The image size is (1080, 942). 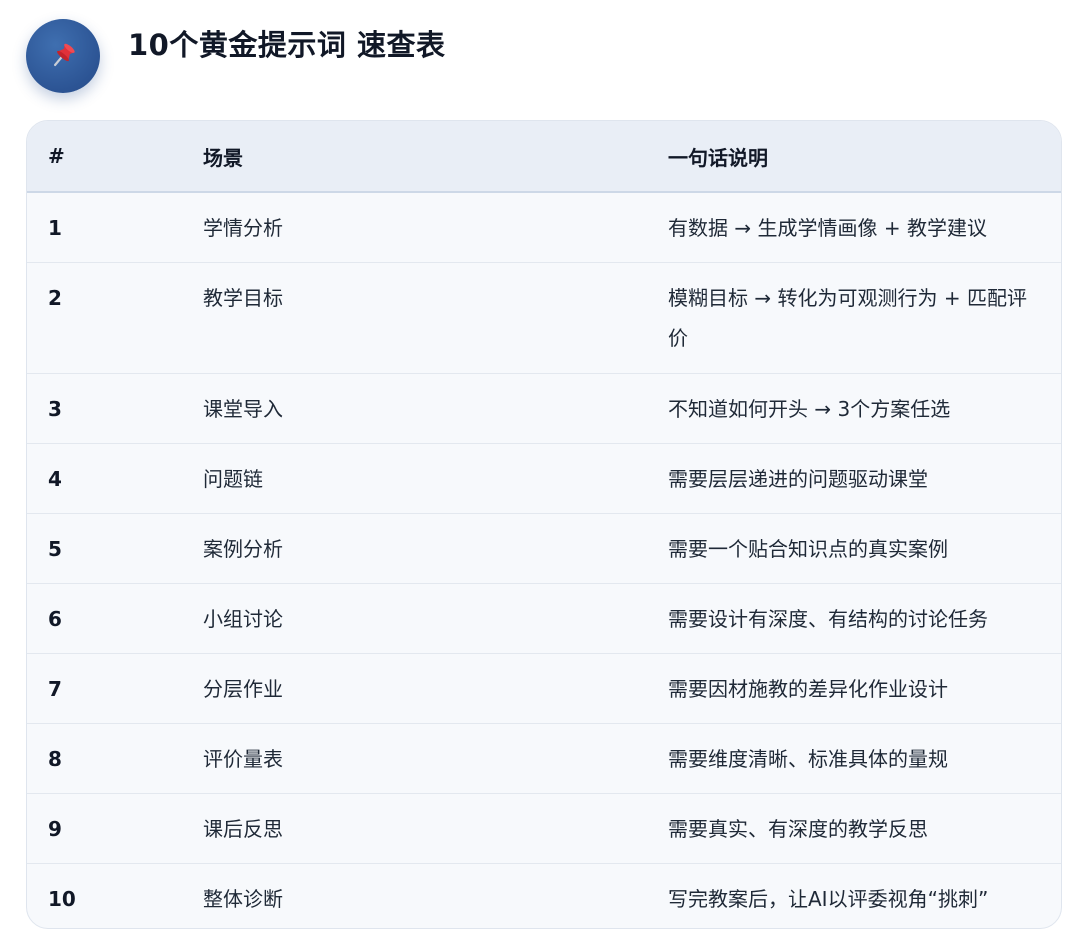 I want to click on row-number: 6, so click(x=55, y=618).